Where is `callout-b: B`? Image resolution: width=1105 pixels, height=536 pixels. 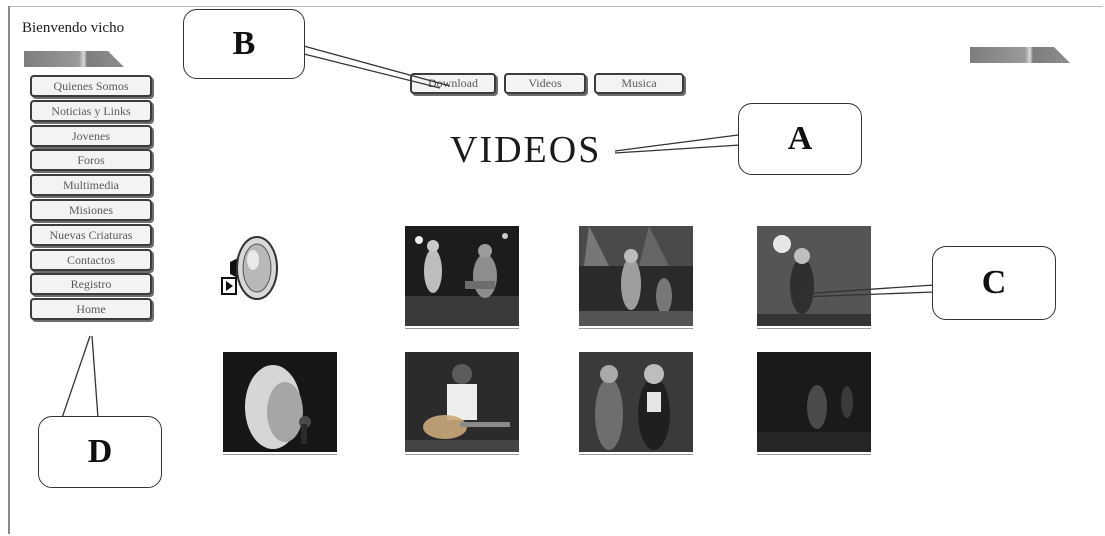
callout-b: B is located at coordinates (244, 44).